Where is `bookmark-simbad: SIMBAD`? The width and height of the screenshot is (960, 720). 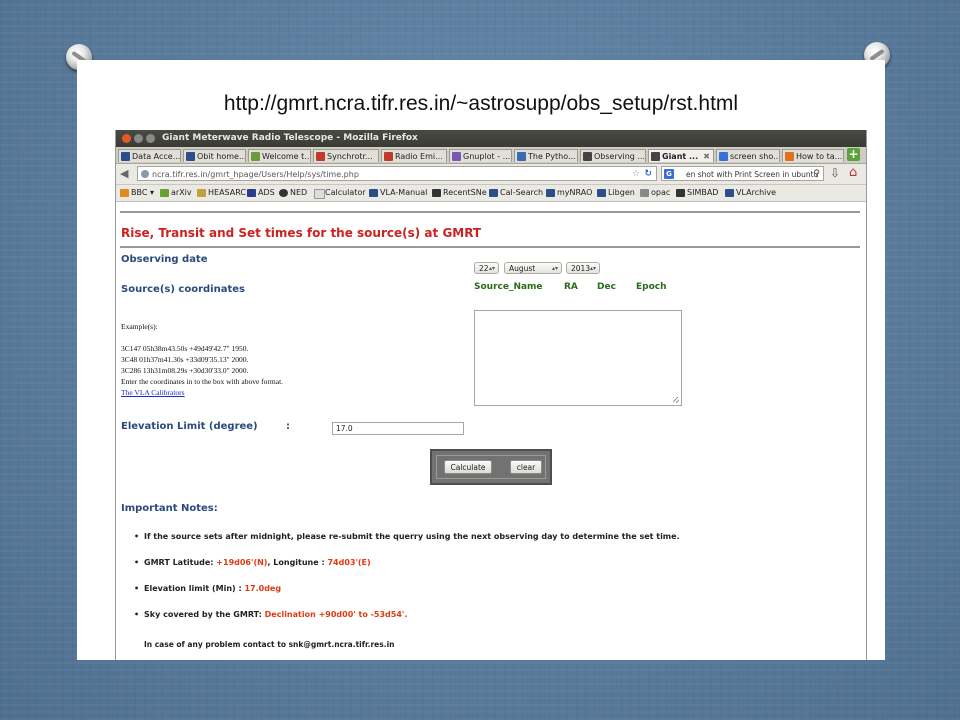
bookmark-simbad: SIMBAD is located at coordinates (697, 193).